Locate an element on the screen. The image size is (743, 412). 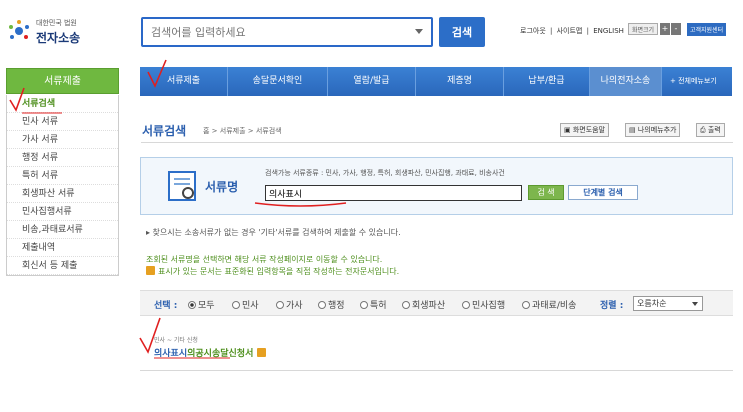
sitemap-link: 사이트맵 is located at coordinates (570, 31).